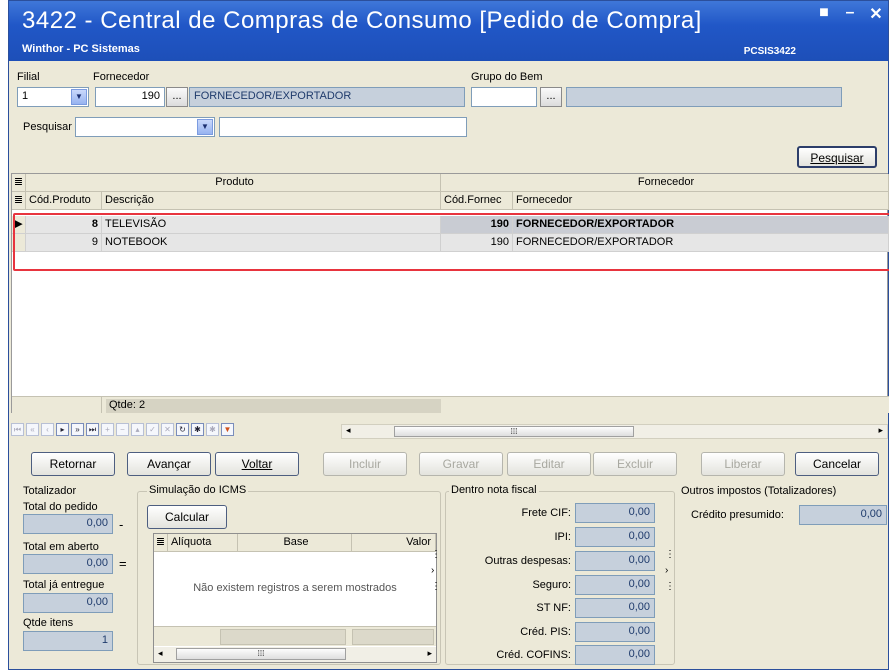 This screenshot has width=889, height=670. Describe the element at coordinates (283, 637) in the screenshot. I see `footer-cell` at that location.